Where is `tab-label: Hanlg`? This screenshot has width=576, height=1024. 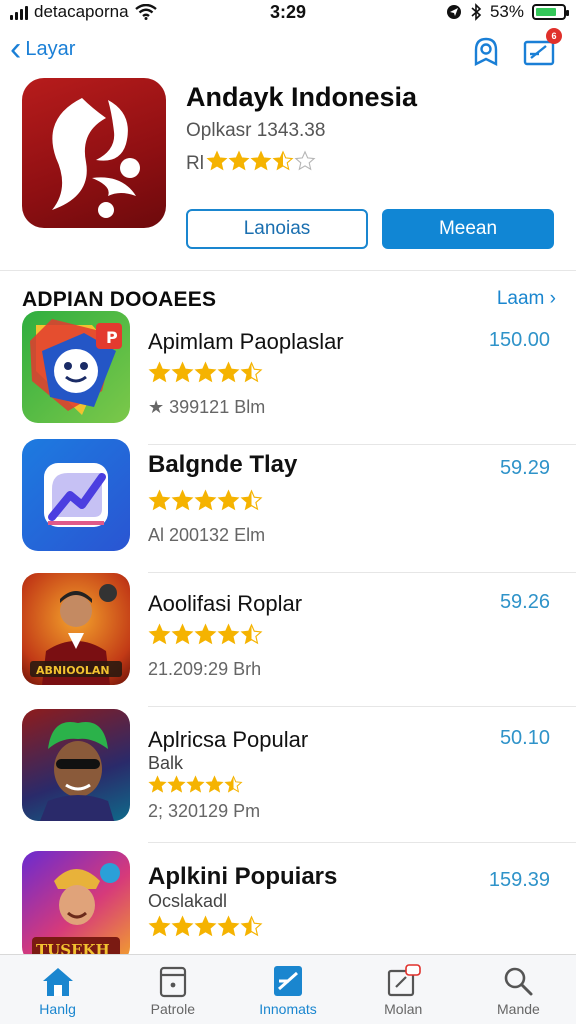
tab-label: Hanlg is located at coordinates (57, 1009).